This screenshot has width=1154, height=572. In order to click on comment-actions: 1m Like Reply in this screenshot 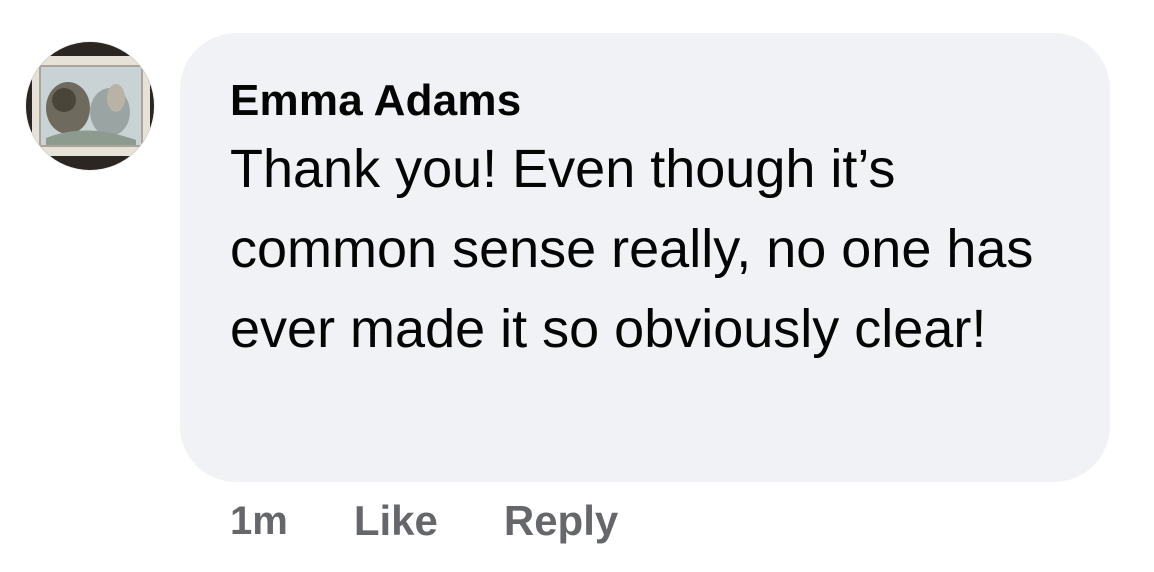, I will do `click(457, 521)`.